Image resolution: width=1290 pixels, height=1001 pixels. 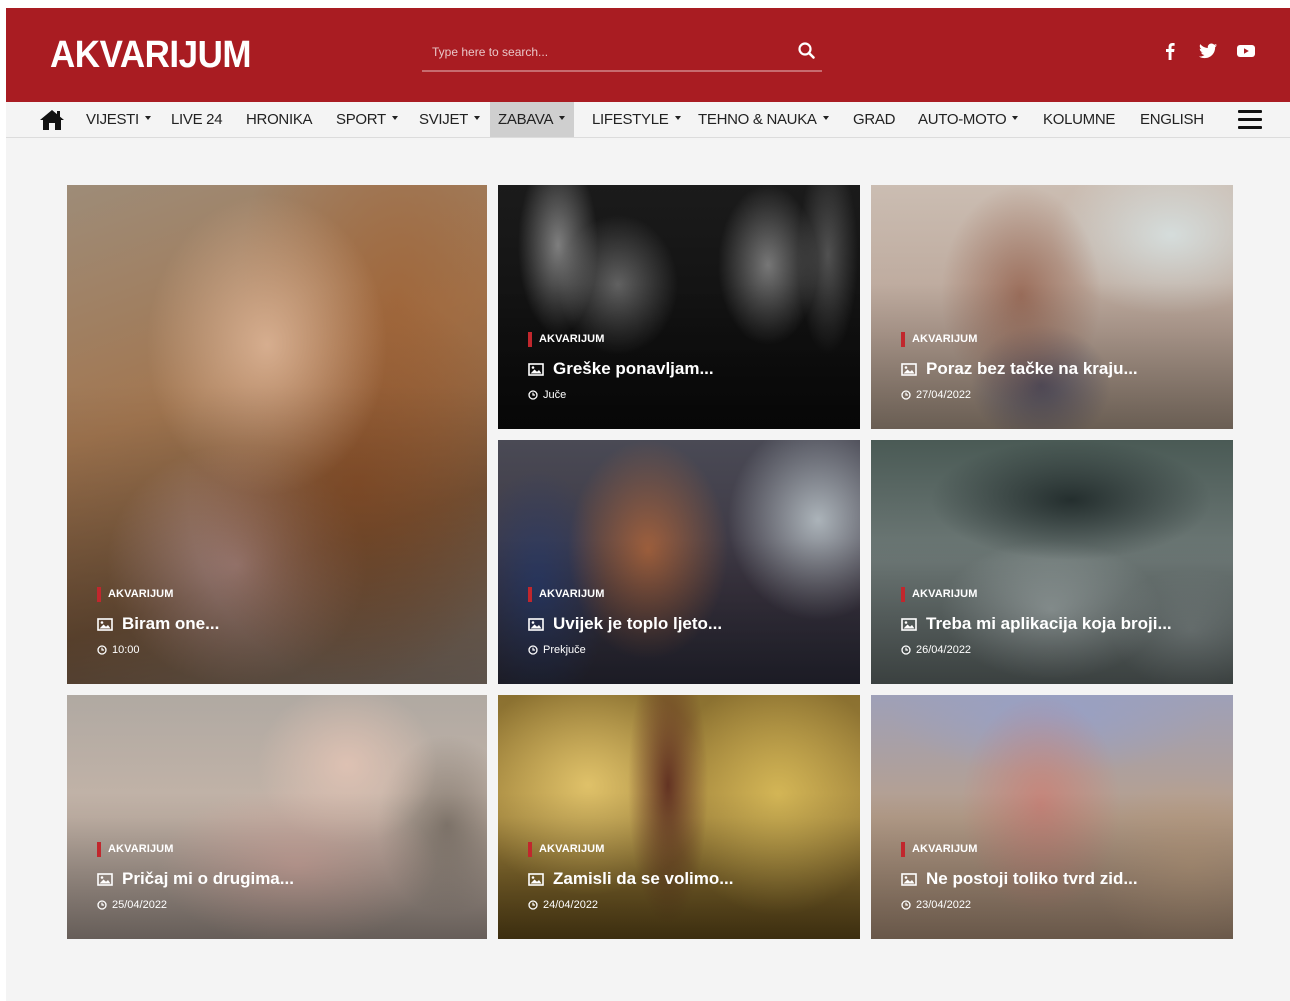 I want to click on article-date: 24/04/2022, so click(x=563, y=905).